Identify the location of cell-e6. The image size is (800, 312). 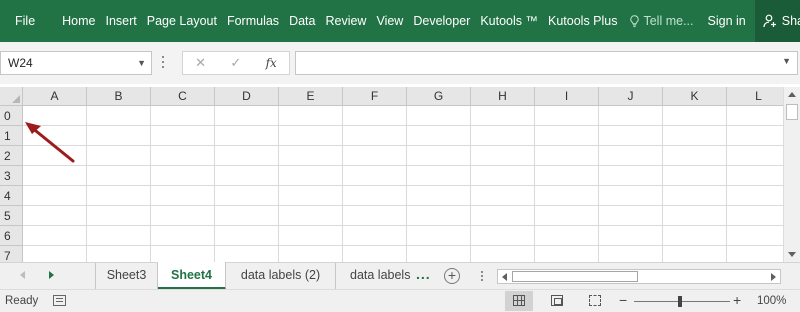
(311, 236).